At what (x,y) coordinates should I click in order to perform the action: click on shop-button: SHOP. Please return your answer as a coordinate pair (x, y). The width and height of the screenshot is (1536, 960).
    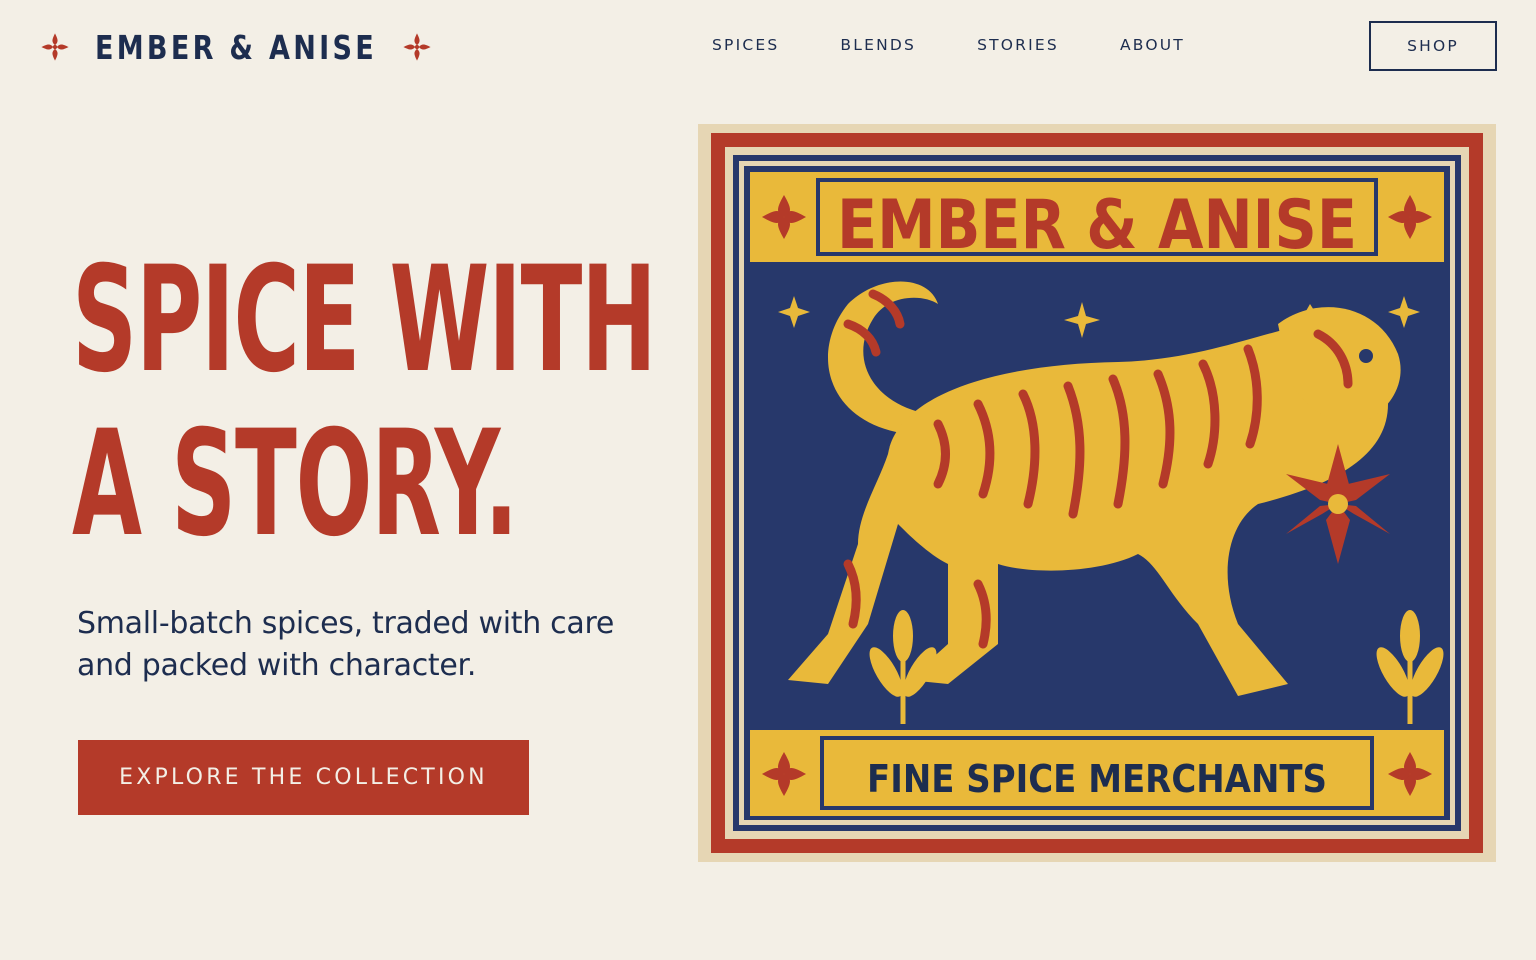
    Looking at the image, I should click on (1433, 46).